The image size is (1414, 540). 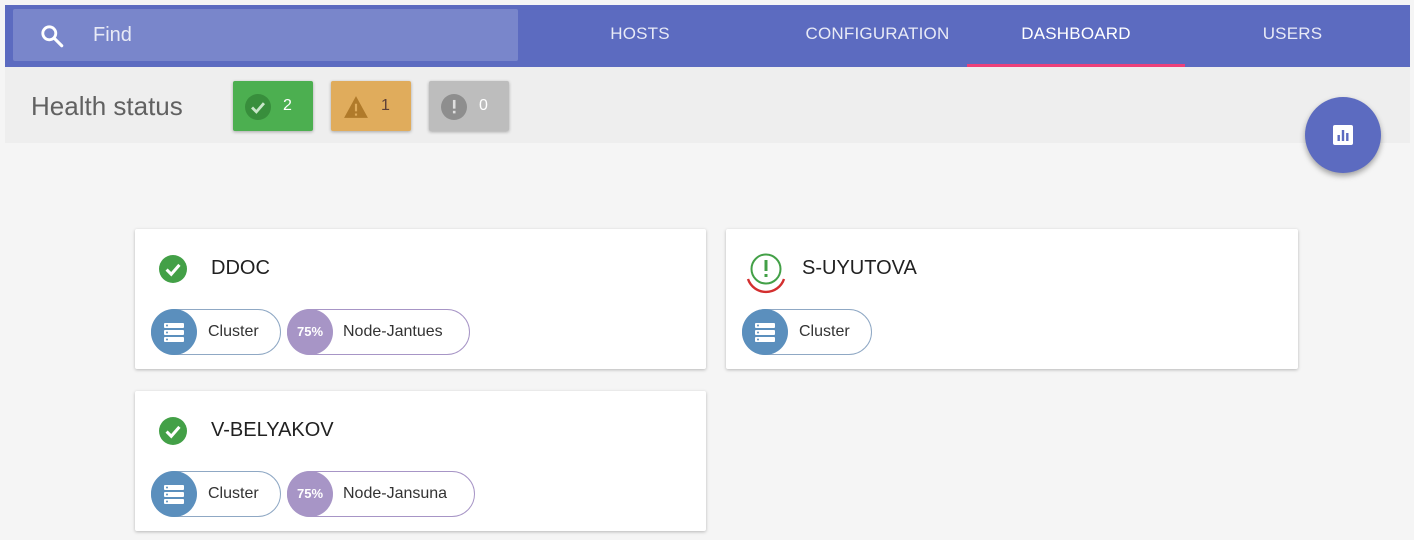 What do you see at coordinates (454, 107) in the screenshot?
I see `info-circle-icon` at bounding box center [454, 107].